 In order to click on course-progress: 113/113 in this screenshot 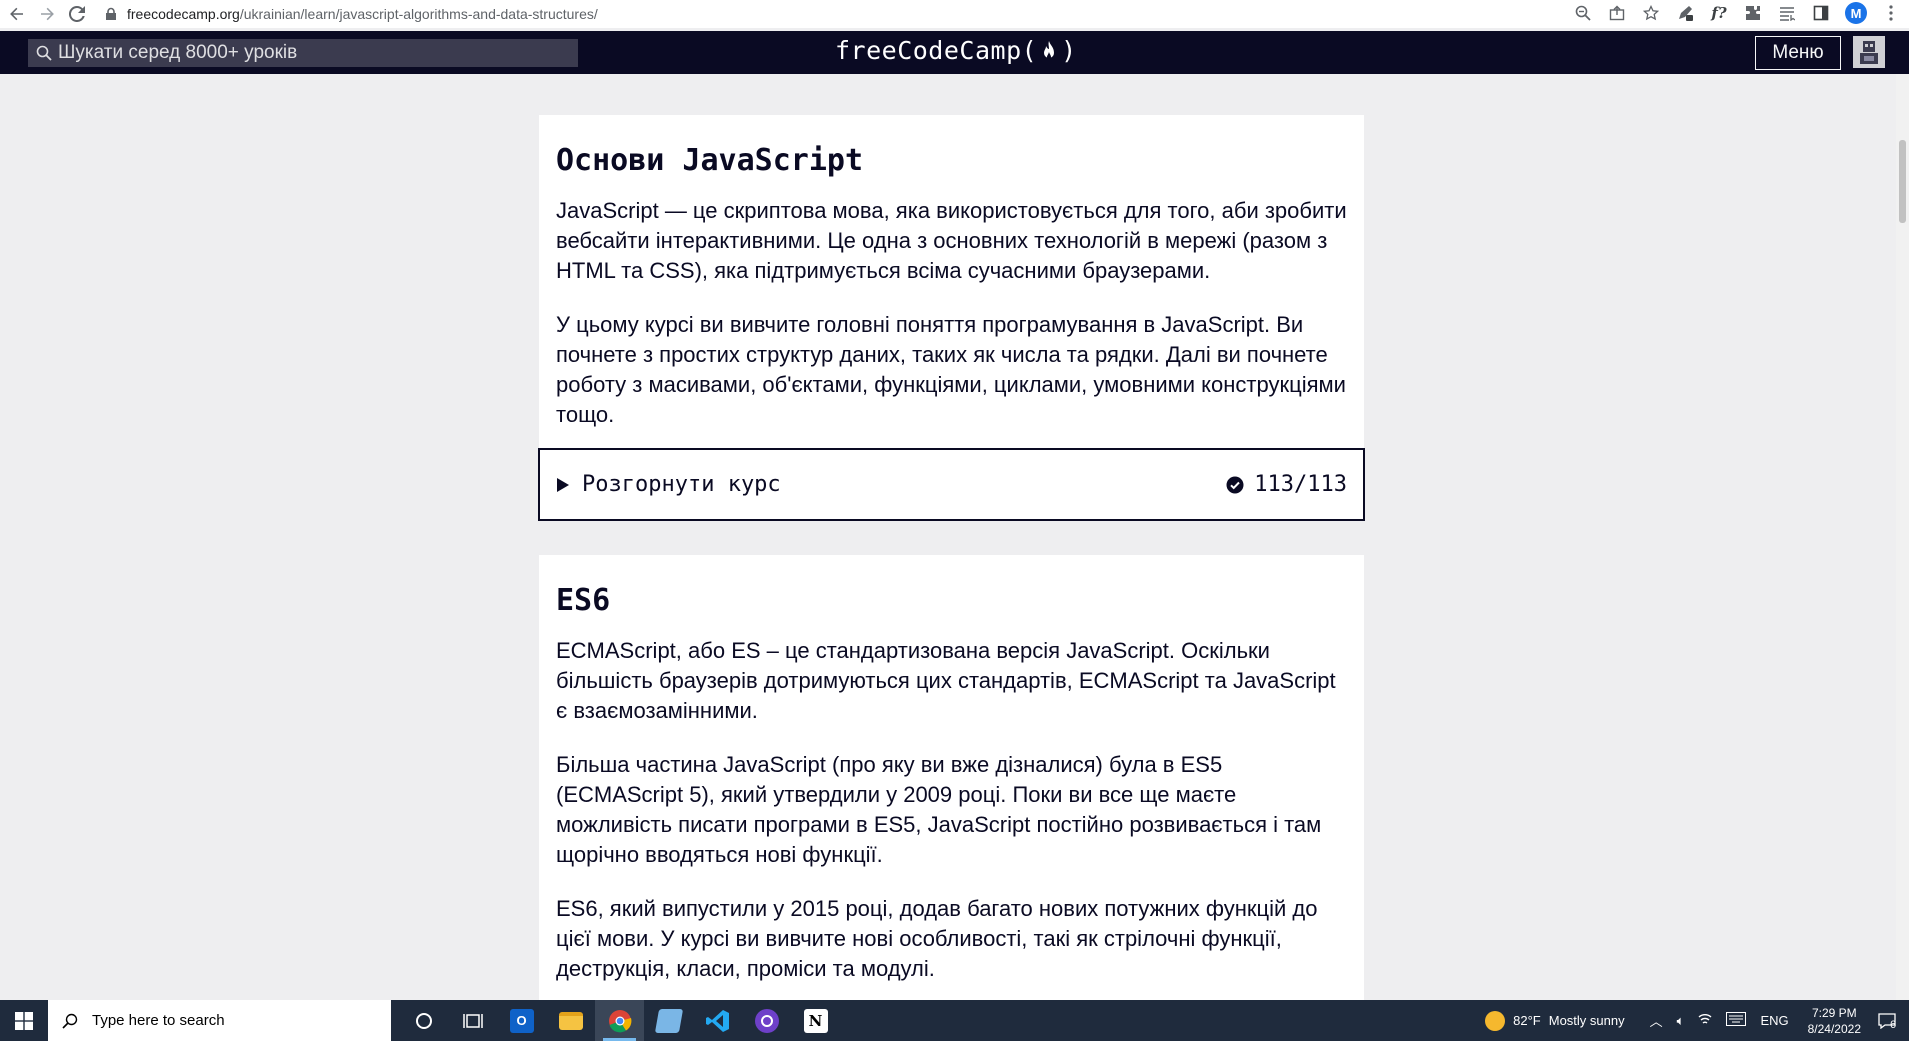, I will do `click(1300, 484)`.